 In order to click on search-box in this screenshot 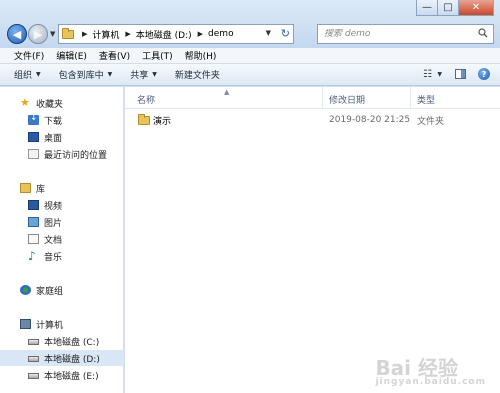, I will do `click(405, 34)`.